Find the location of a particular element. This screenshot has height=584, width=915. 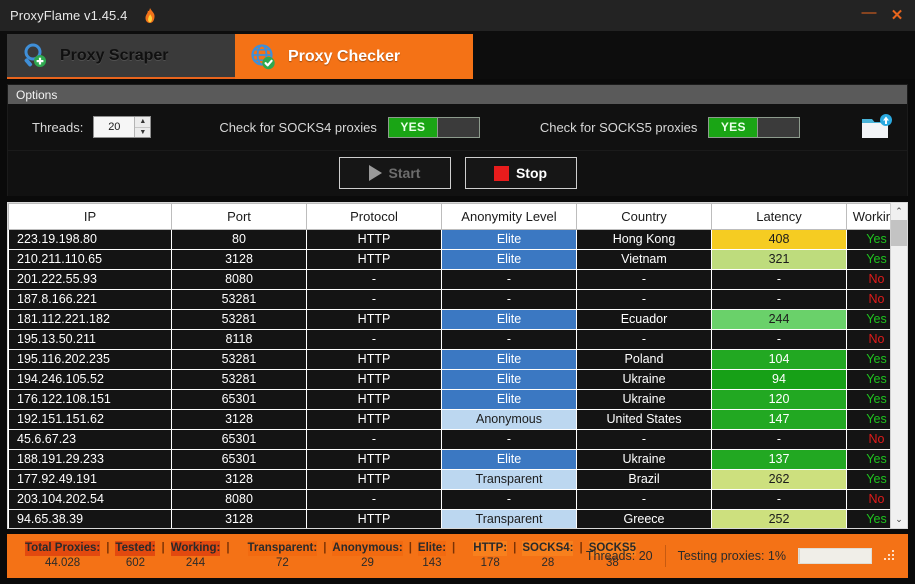

cell-latency: 321 is located at coordinates (779, 259).